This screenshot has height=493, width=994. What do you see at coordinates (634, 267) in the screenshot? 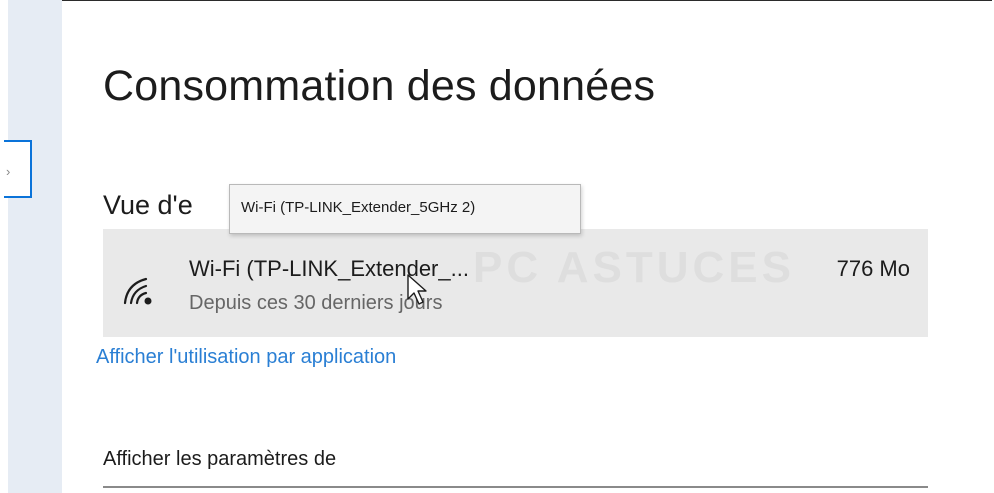
I see `watermark-logo: PC ASTUCES` at bounding box center [634, 267].